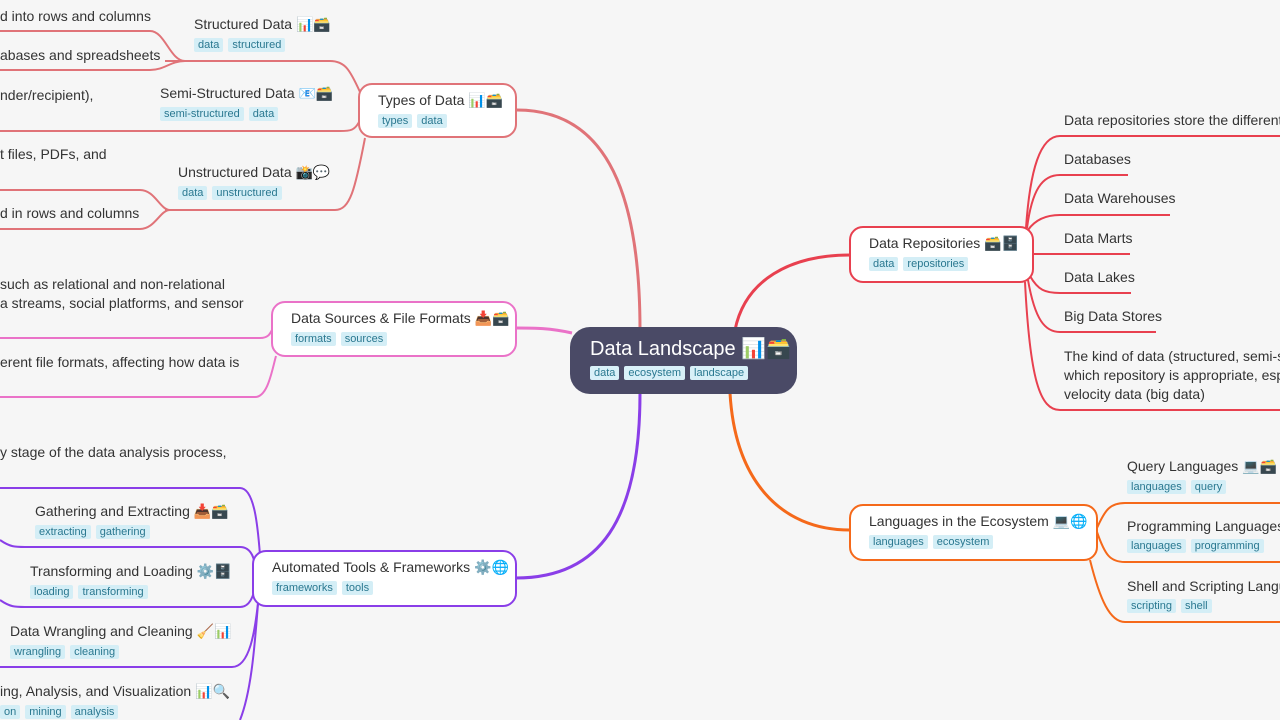  What do you see at coordinates (944, 243) in the screenshot?
I see `node-title: Data Repositories 🗃️🗄️` at bounding box center [944, 243].